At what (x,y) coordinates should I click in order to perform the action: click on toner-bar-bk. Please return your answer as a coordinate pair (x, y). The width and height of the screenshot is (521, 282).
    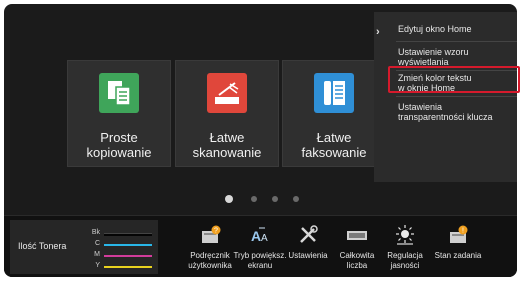
    Looking at the image, I should click on (128, 234).